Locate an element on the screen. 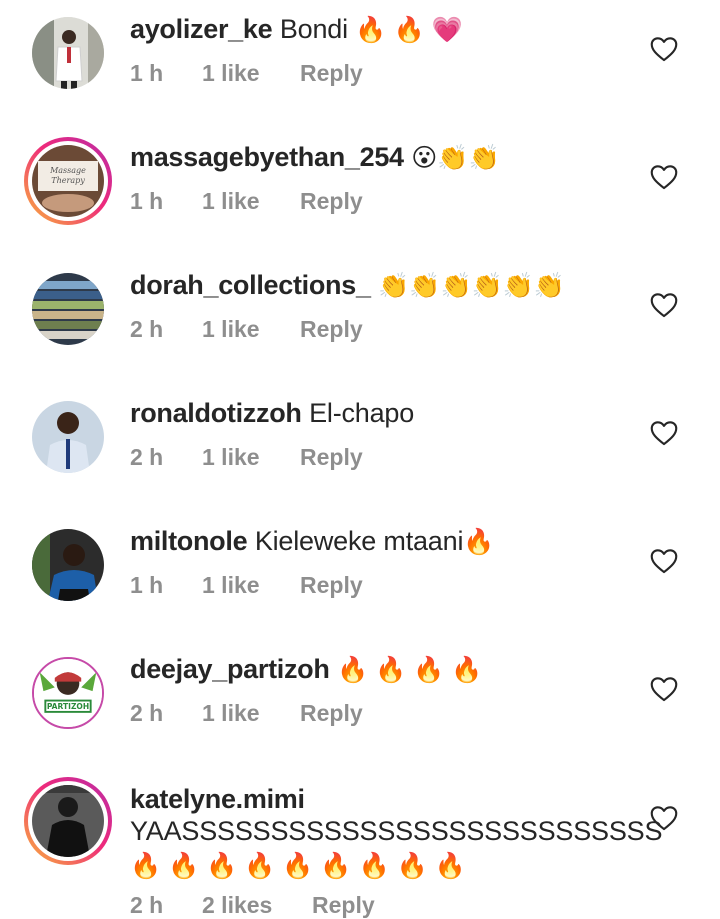  comment-username: deejay_partizoh is located at coordinates (230, 669).